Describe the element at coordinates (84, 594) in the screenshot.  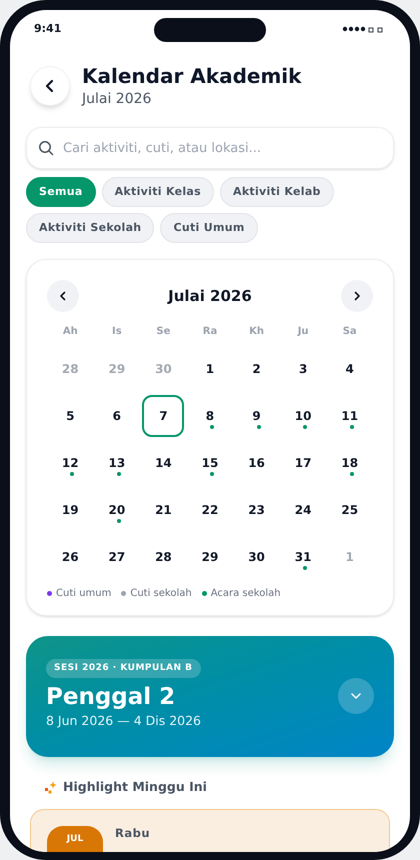
I see `legend-label: Cuti umum` at that location.